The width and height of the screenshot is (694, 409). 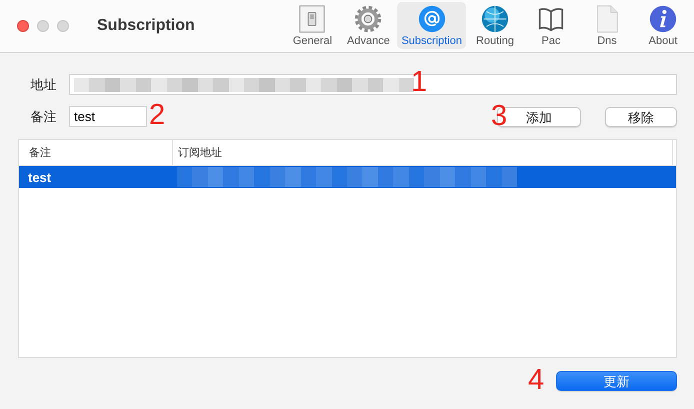 What do you see at coordinates (431, 19) in the screenshot?
I see `at-sign-icon` at bounding box center [431, 19].